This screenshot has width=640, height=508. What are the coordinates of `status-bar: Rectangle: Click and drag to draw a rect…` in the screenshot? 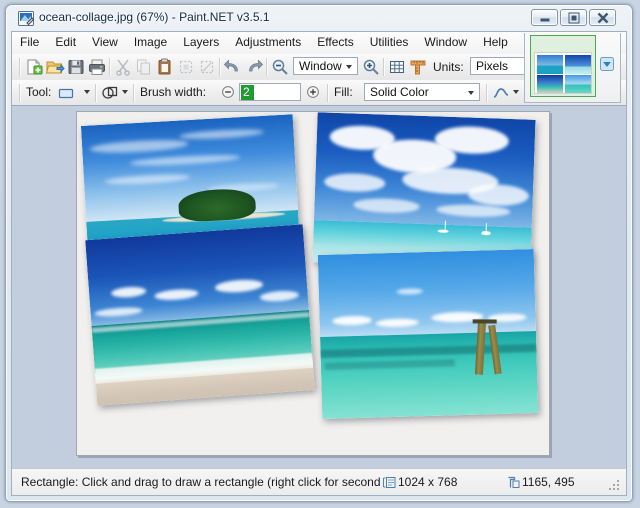 It's located at (319, 481).